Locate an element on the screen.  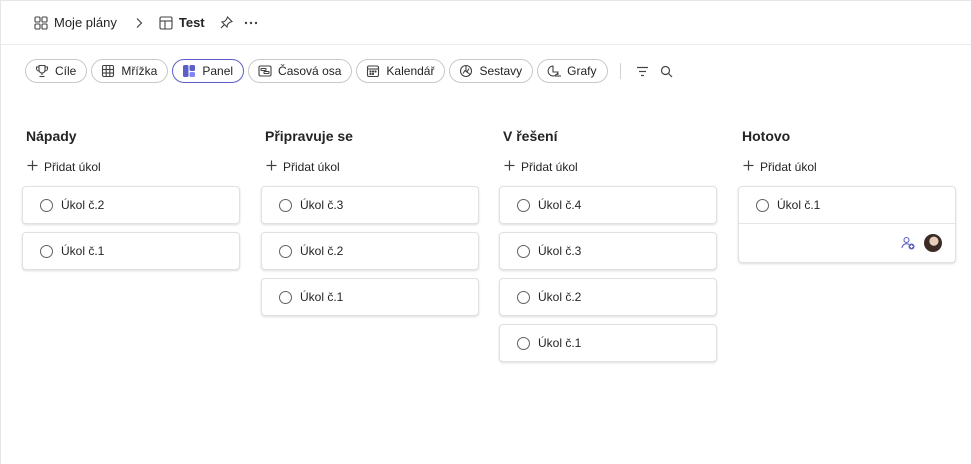
bucket-title: V řešení is located at coordinates (530, 136).